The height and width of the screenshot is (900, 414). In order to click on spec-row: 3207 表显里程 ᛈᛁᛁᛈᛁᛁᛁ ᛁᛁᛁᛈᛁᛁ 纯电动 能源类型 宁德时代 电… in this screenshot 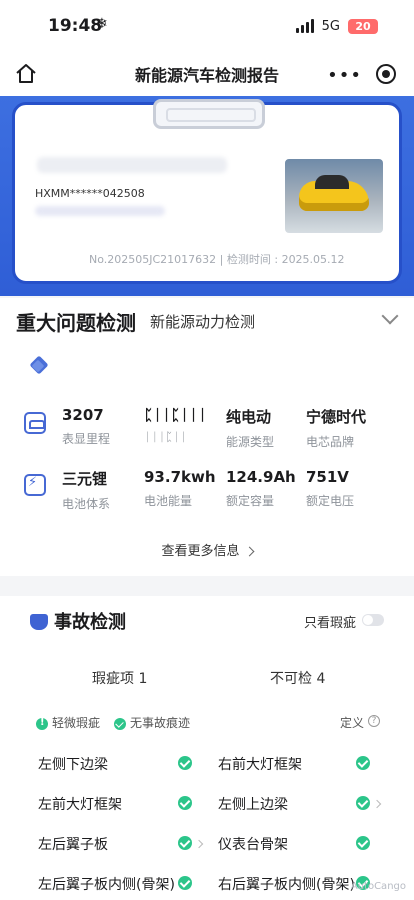, I will do `click(207, 428)`.